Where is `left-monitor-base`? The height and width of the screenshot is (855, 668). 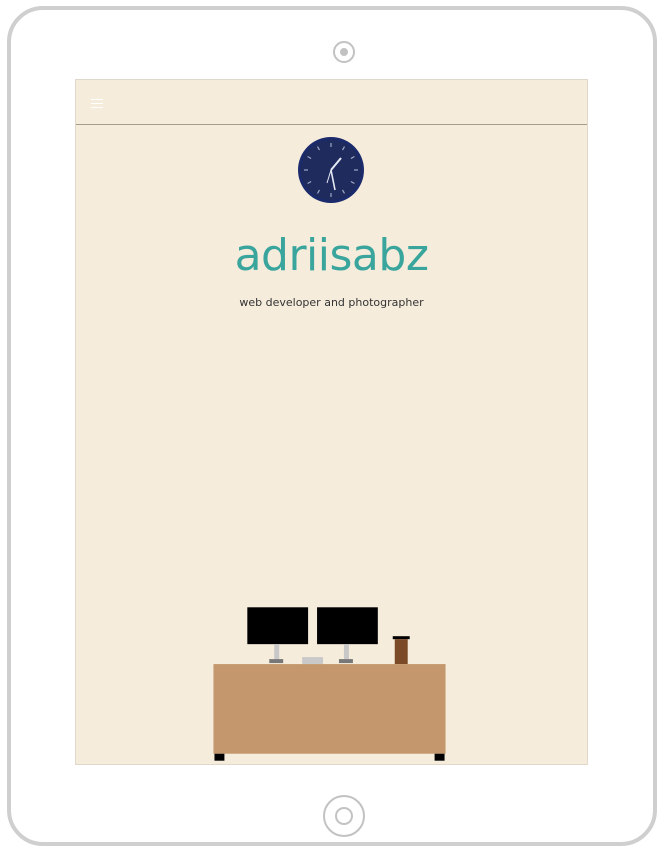
left-monitor-base is located at coordinates (276, 661).